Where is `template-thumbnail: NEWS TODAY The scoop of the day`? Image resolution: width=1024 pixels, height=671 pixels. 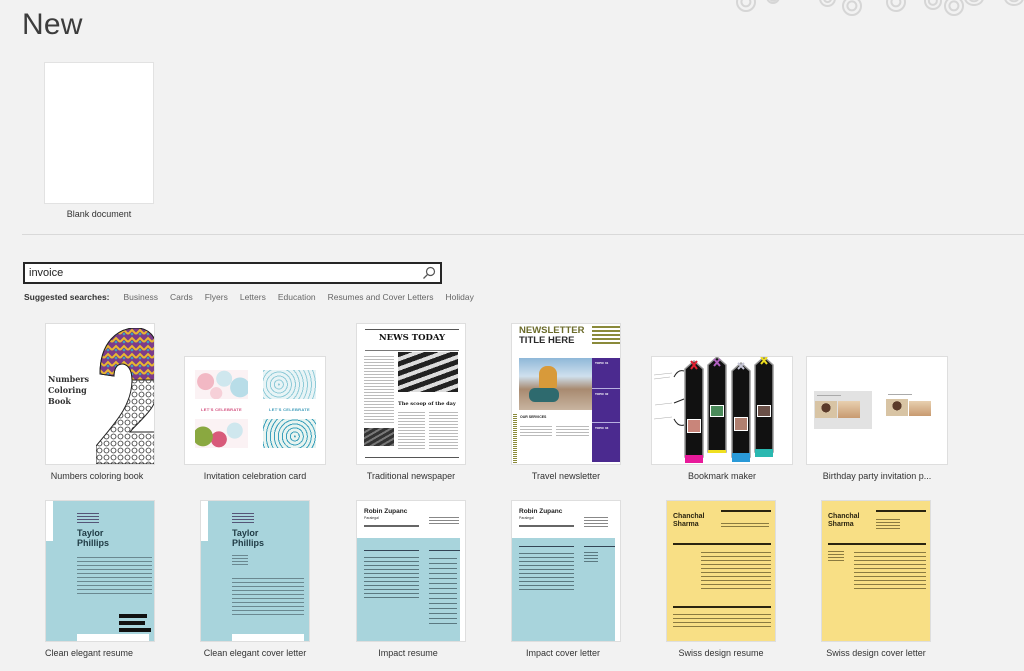 template-thumbnail: NEWS TODAY The scoop of the day is located at coordinates (411, 394).